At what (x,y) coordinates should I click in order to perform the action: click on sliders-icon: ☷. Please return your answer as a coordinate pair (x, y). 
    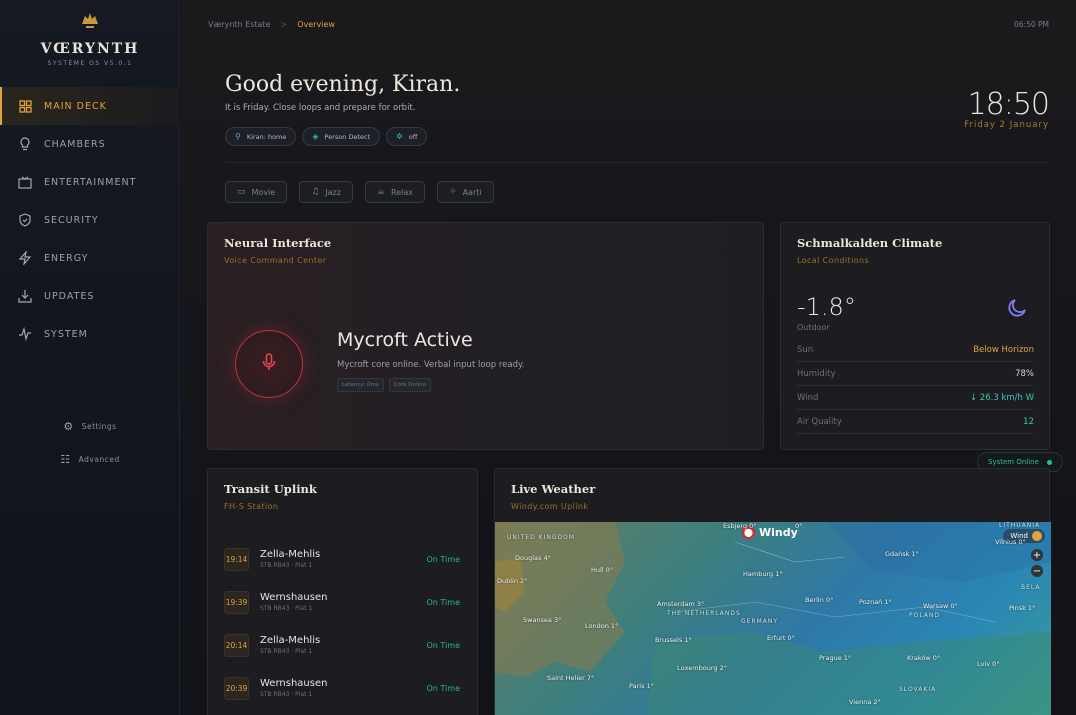
    Looking at the image, I should click on (65, 459).